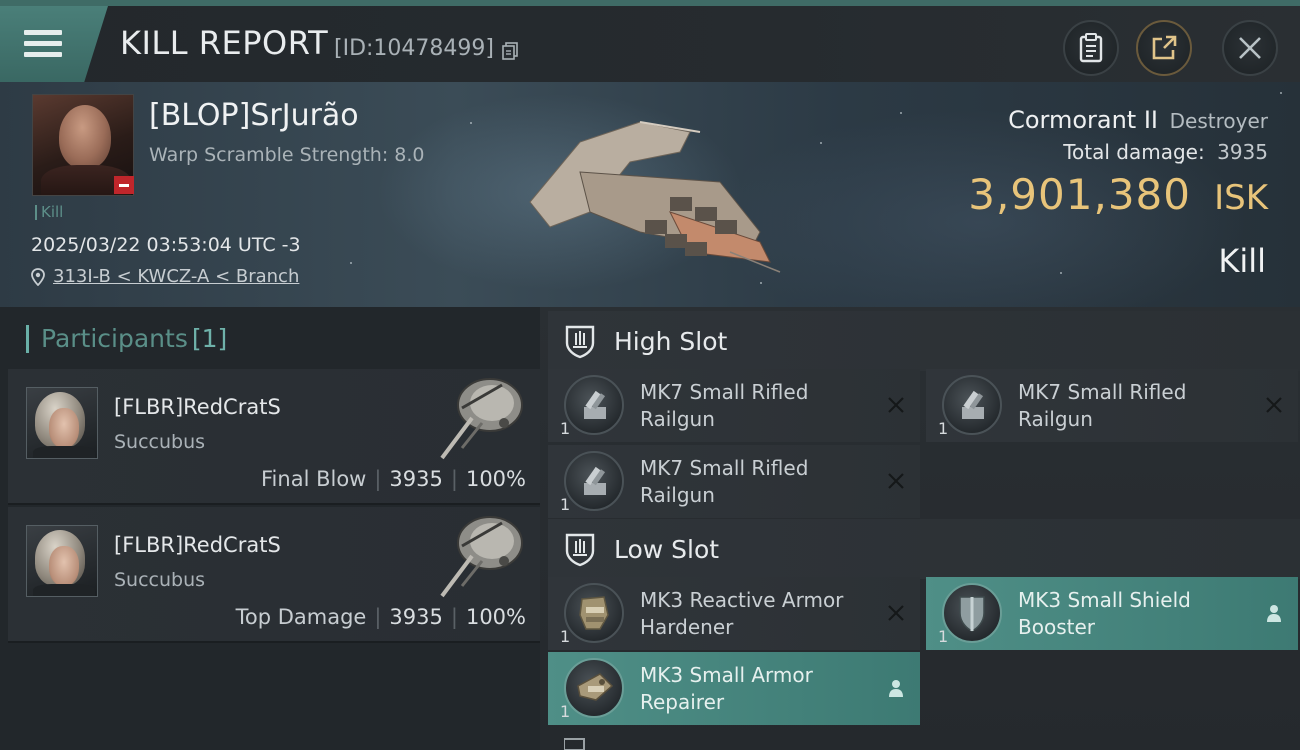 This screenshot has height=750, width=1300. What do you see at coordinates (1242, 261) in the screenshot?
I see `result-label: Kill` at bounding box center [1242, 261].